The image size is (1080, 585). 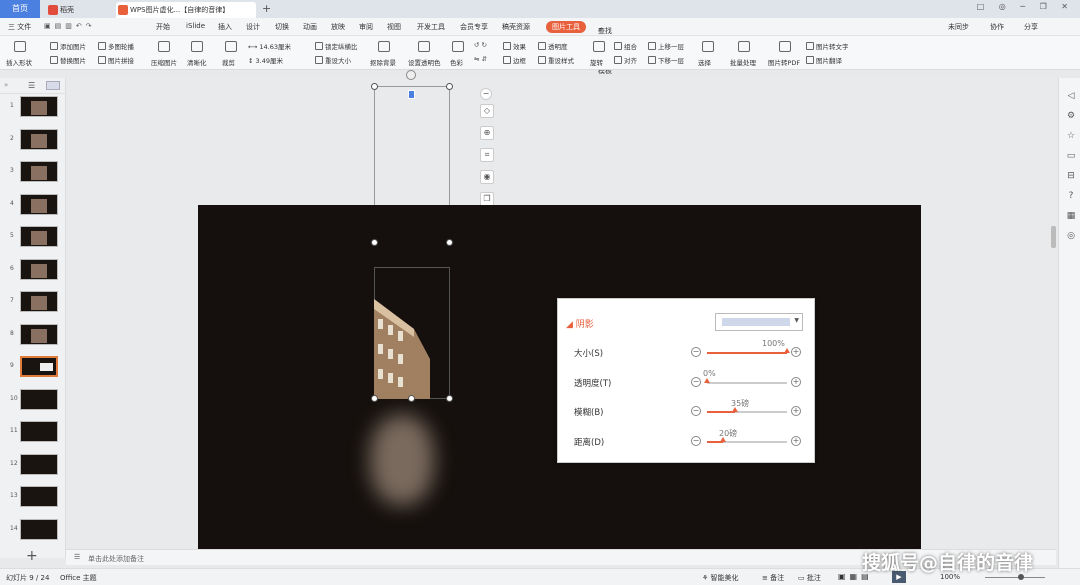 What do you see at coordinates (431, 27) in the screenshot?
I see `menu-devtools: 开发工具` at bounding box center [431, 27].